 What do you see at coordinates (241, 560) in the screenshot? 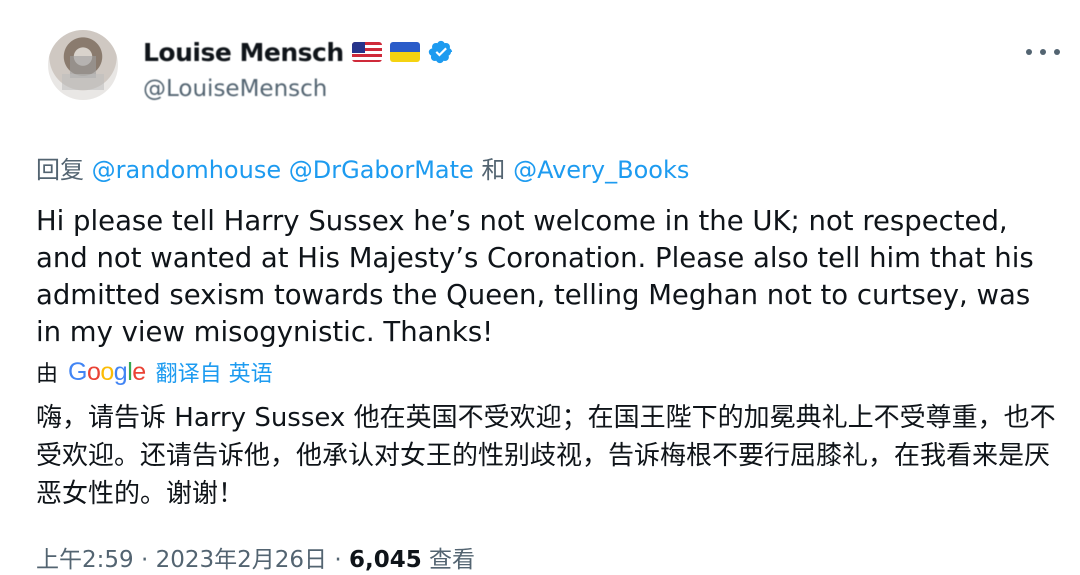
I see `tweet-date: 2023年2月26日` at bounding box center [241, 560].